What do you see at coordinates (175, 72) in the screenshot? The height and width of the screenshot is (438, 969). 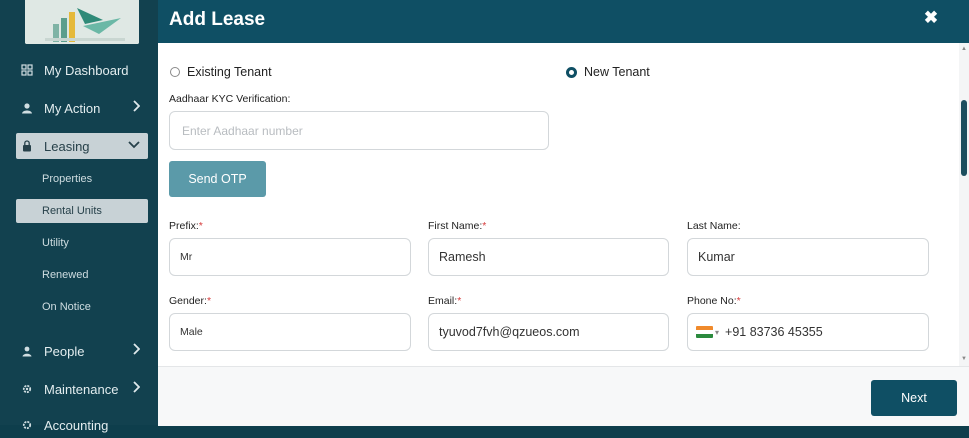 I see `radio-unchecked-icon` at bounding box center [175, 72].